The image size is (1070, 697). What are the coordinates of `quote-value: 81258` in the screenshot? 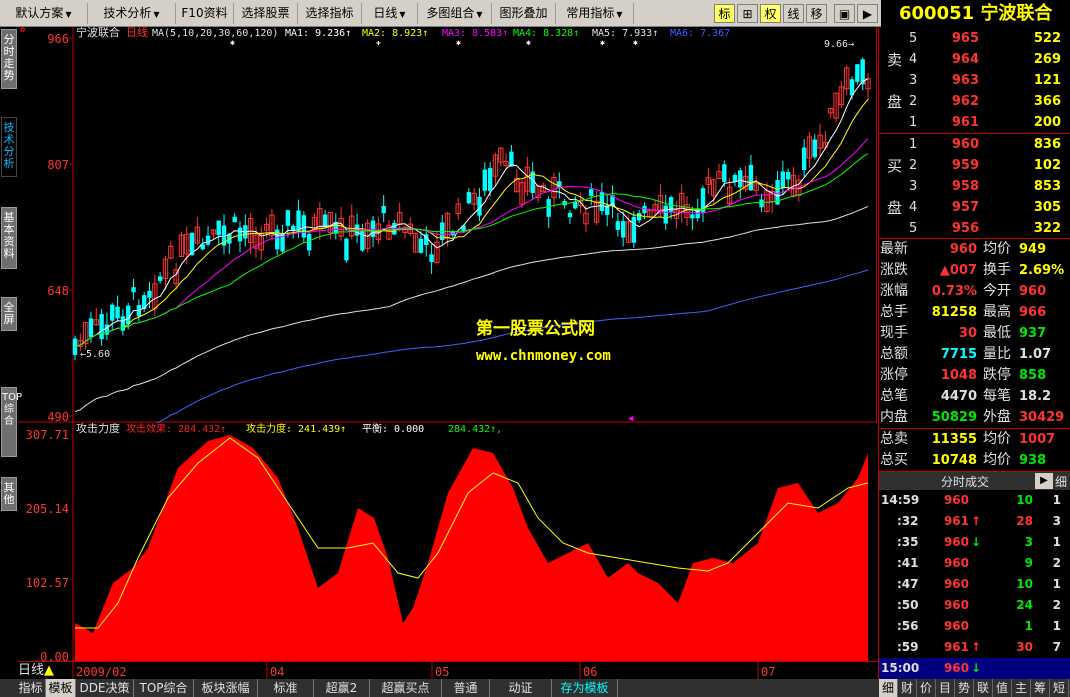 It's located at (954, 312).